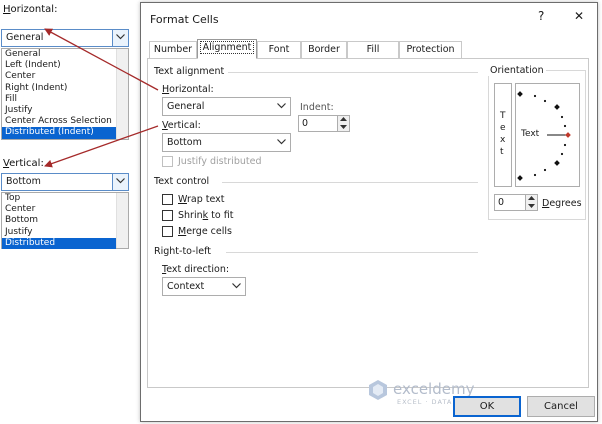 Image resolution: width=602 pixels, height=424 pixels. Describe the element at coordinates (101, 146) in the screenshot. I see `arrow-to-vertical-callout` at that location.